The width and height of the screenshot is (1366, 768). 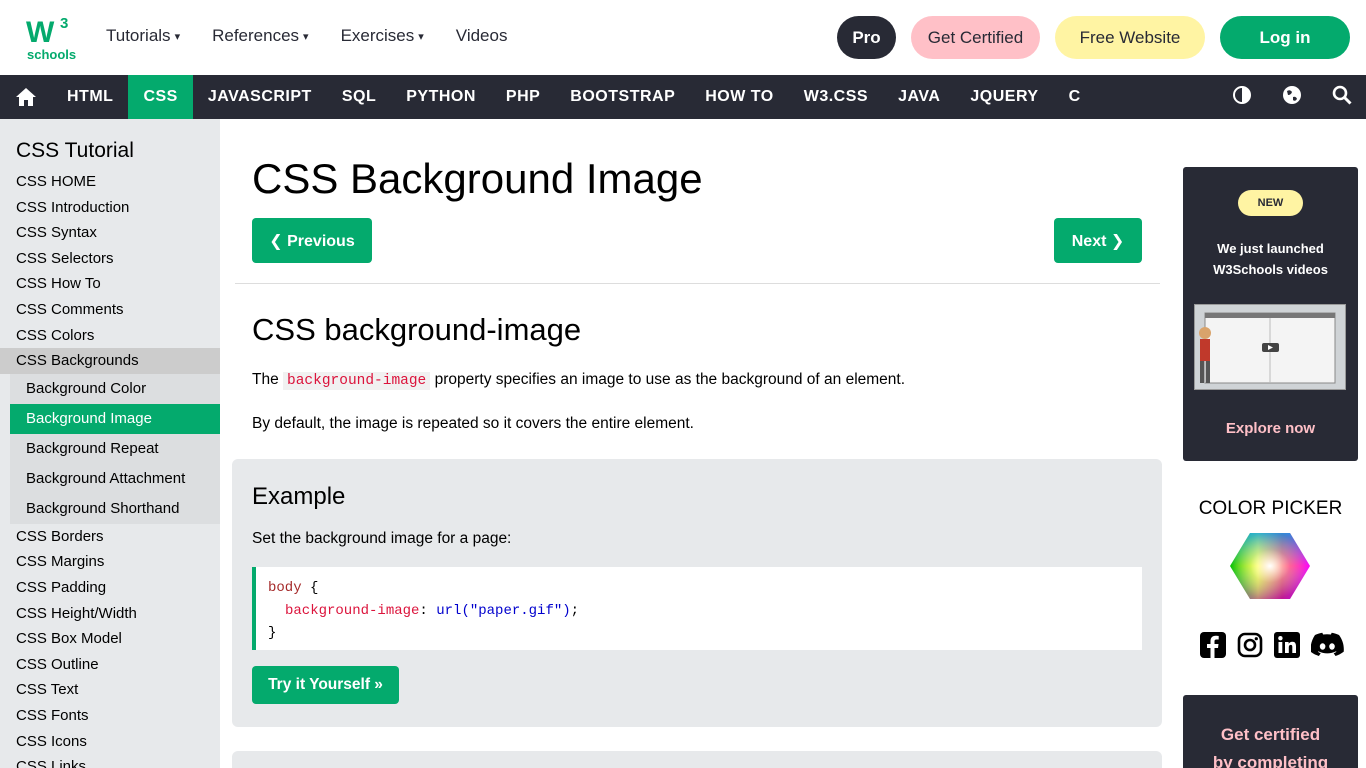 I want to click on social-links, so click(x=1272, y=645).